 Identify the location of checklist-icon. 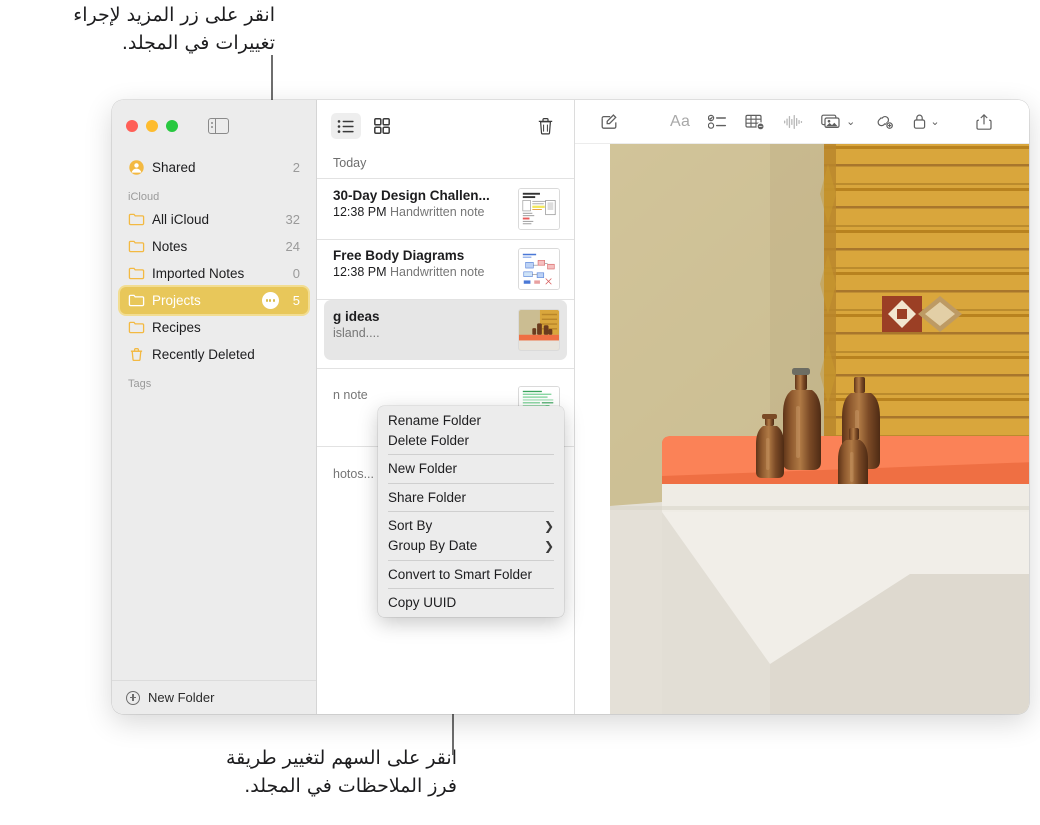
(717, 122).